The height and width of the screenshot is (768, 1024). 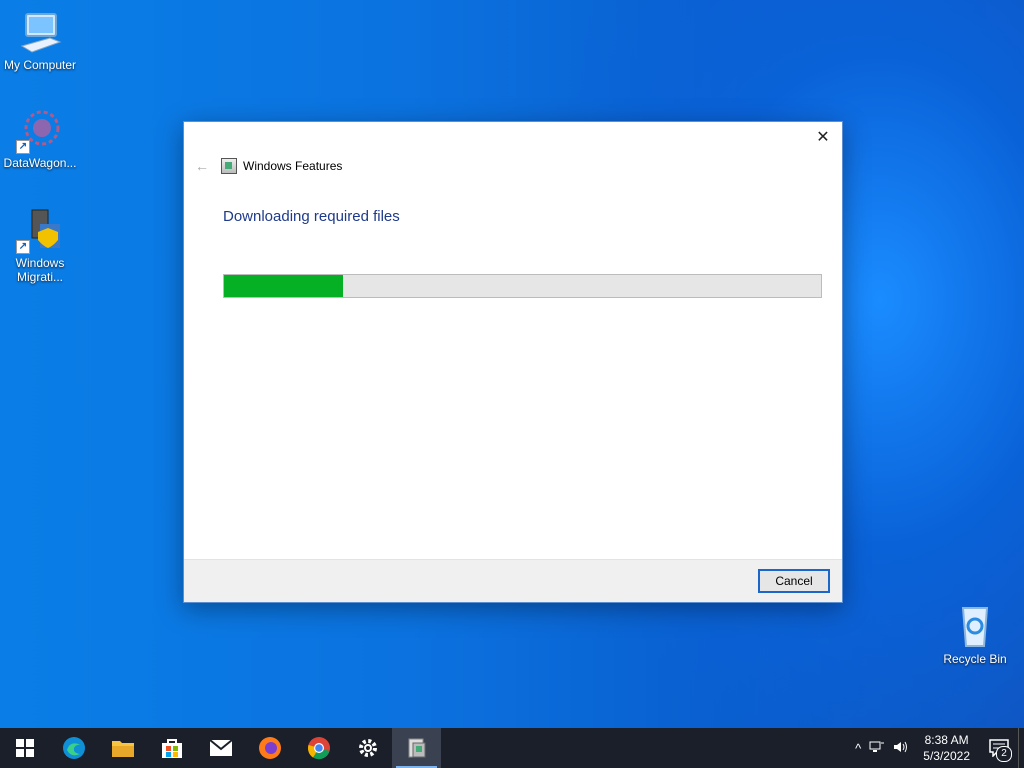 I want to click on settings-icon, so click(x=367, y=748).